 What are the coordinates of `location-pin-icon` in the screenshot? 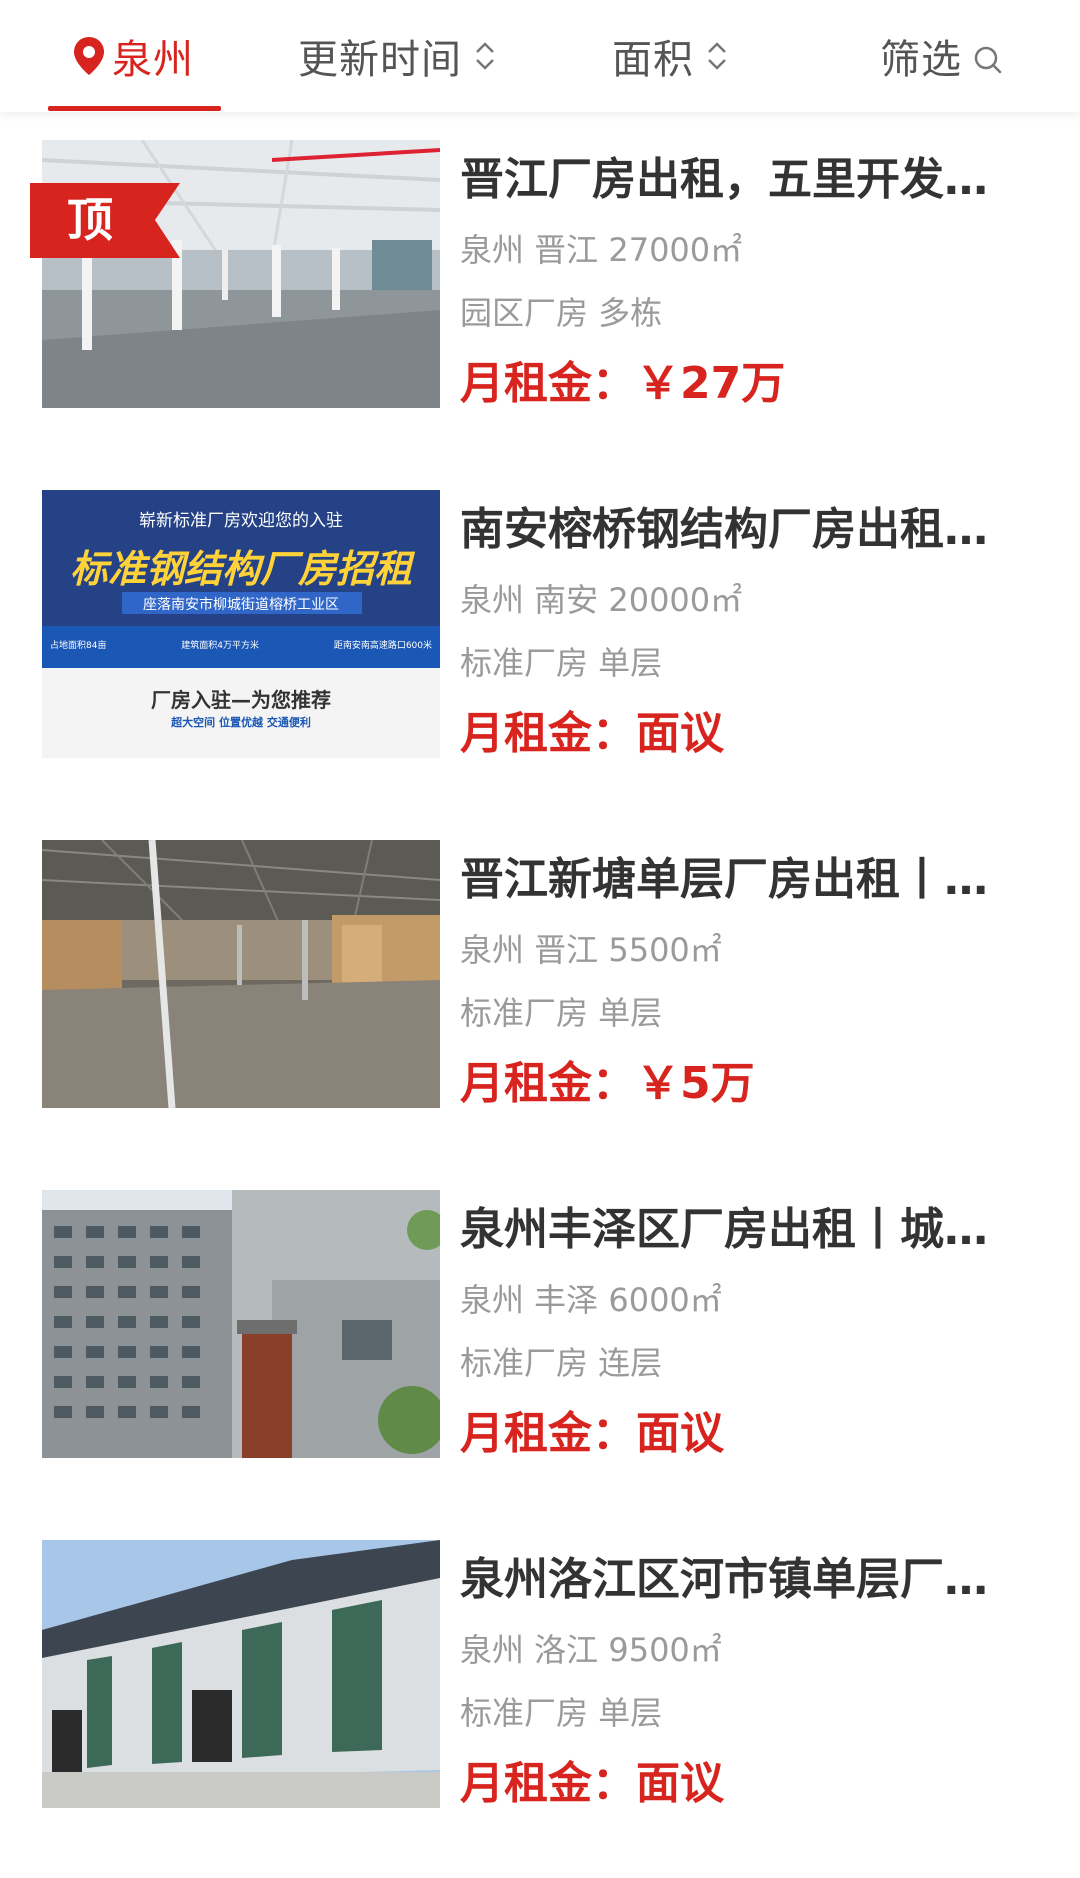 It's located at (89, 56).